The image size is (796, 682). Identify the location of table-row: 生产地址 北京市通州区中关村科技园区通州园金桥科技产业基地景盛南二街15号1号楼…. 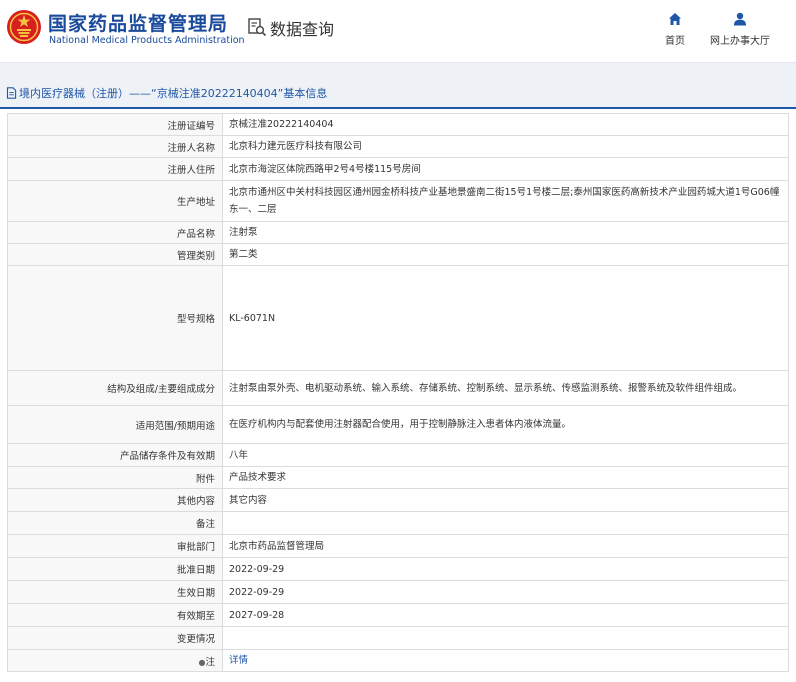
(398, 201).